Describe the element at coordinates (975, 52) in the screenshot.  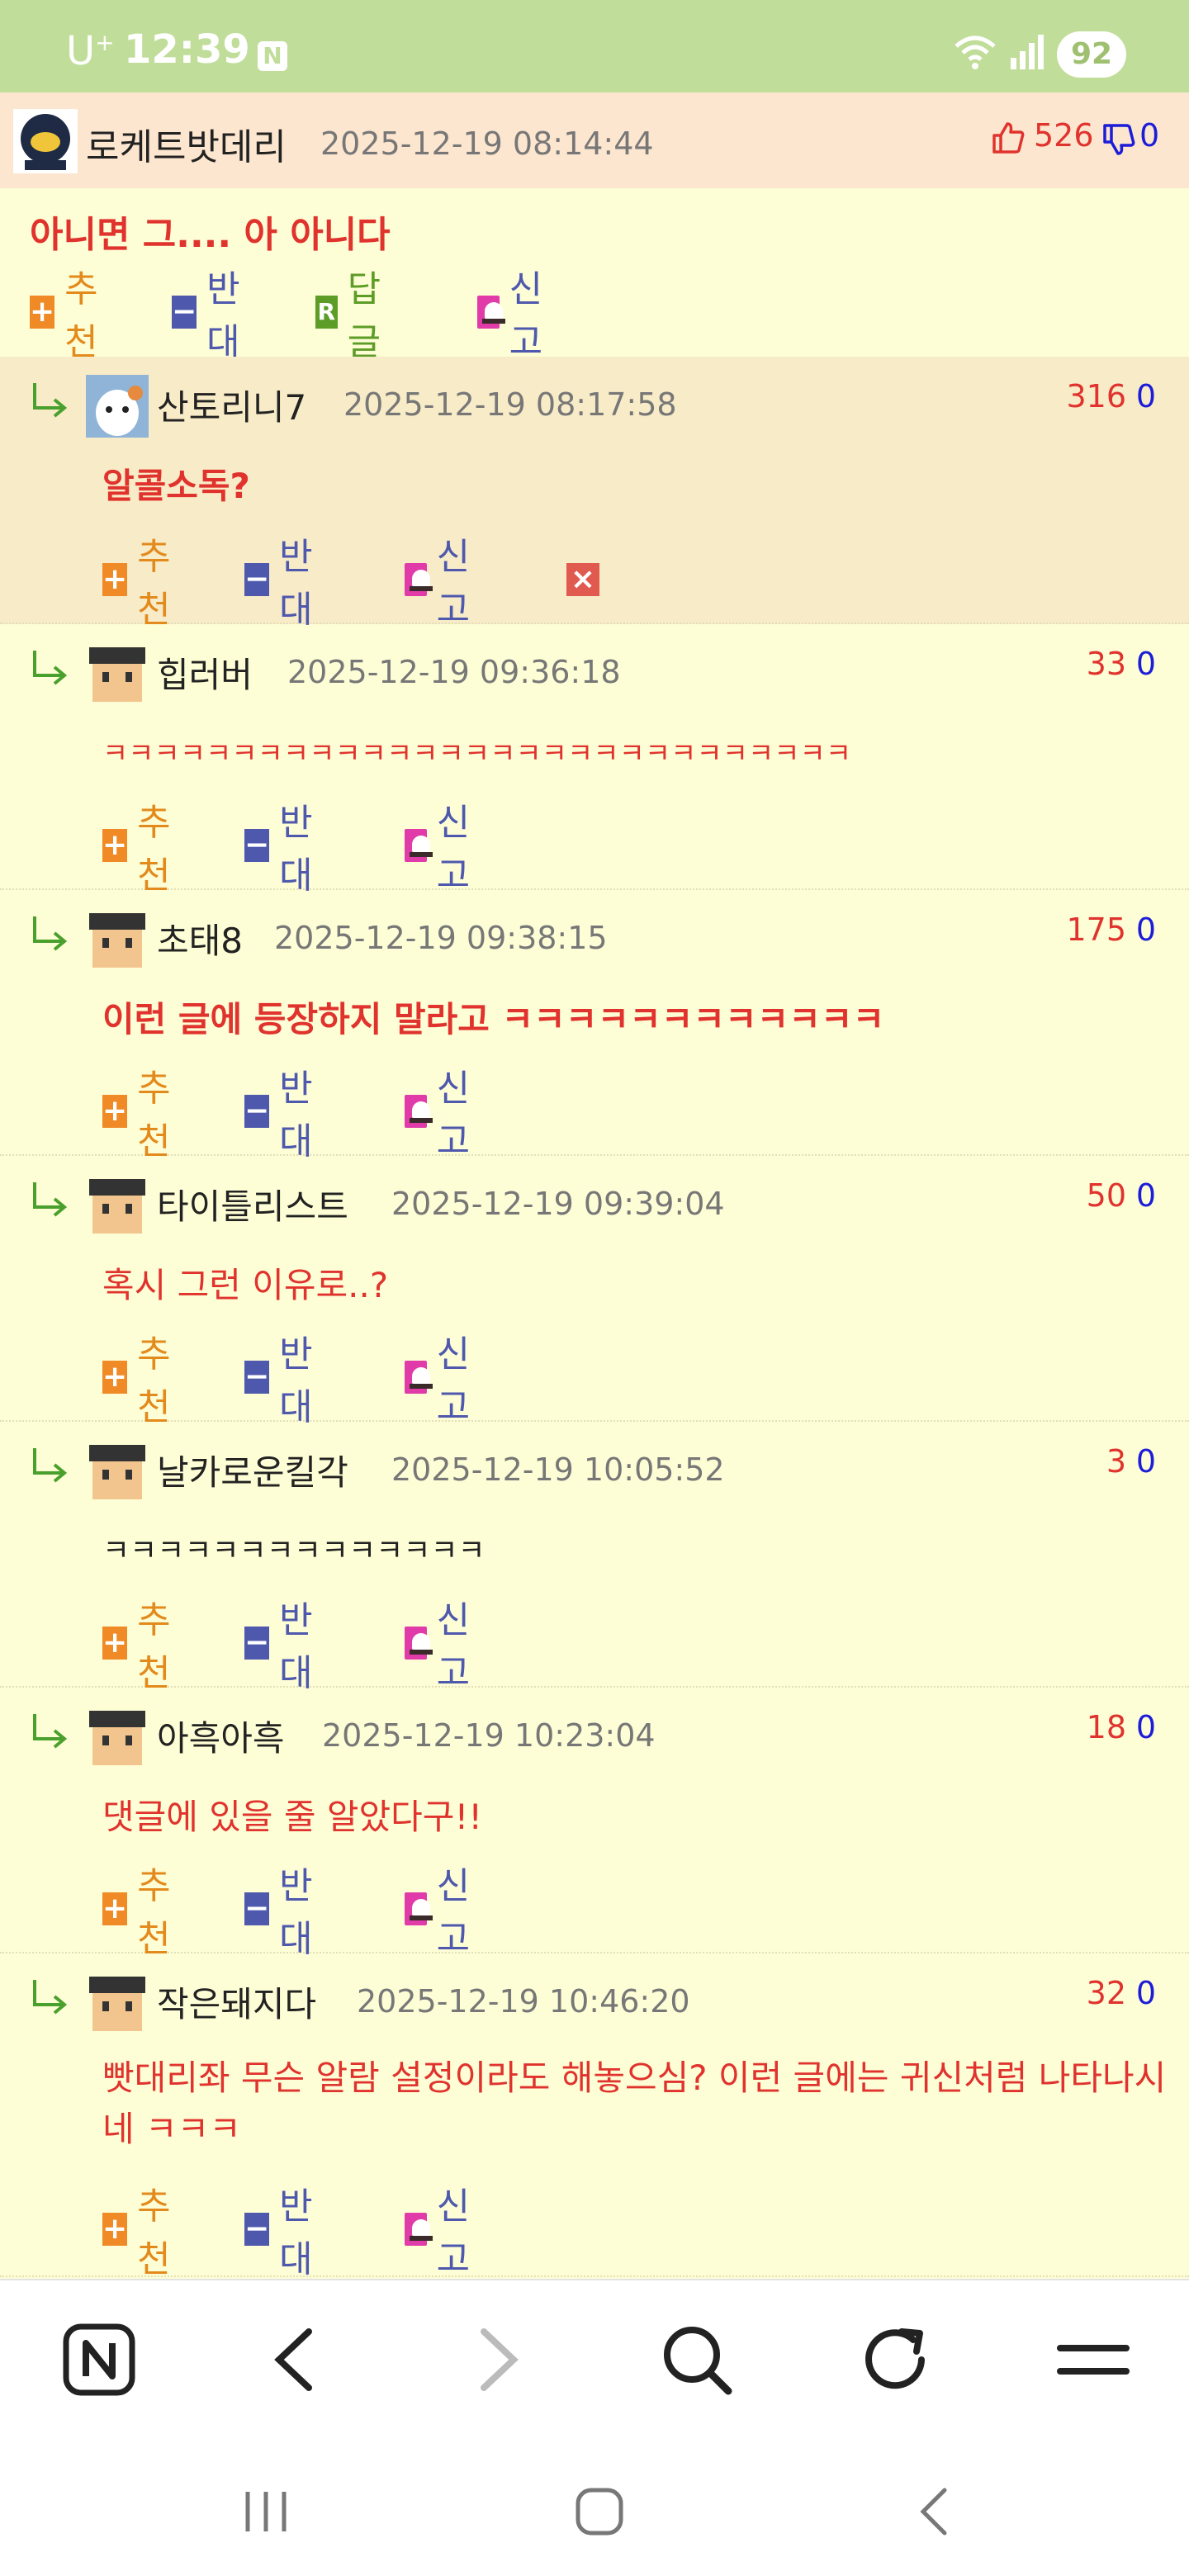
I see `wifi-icon` at that location.